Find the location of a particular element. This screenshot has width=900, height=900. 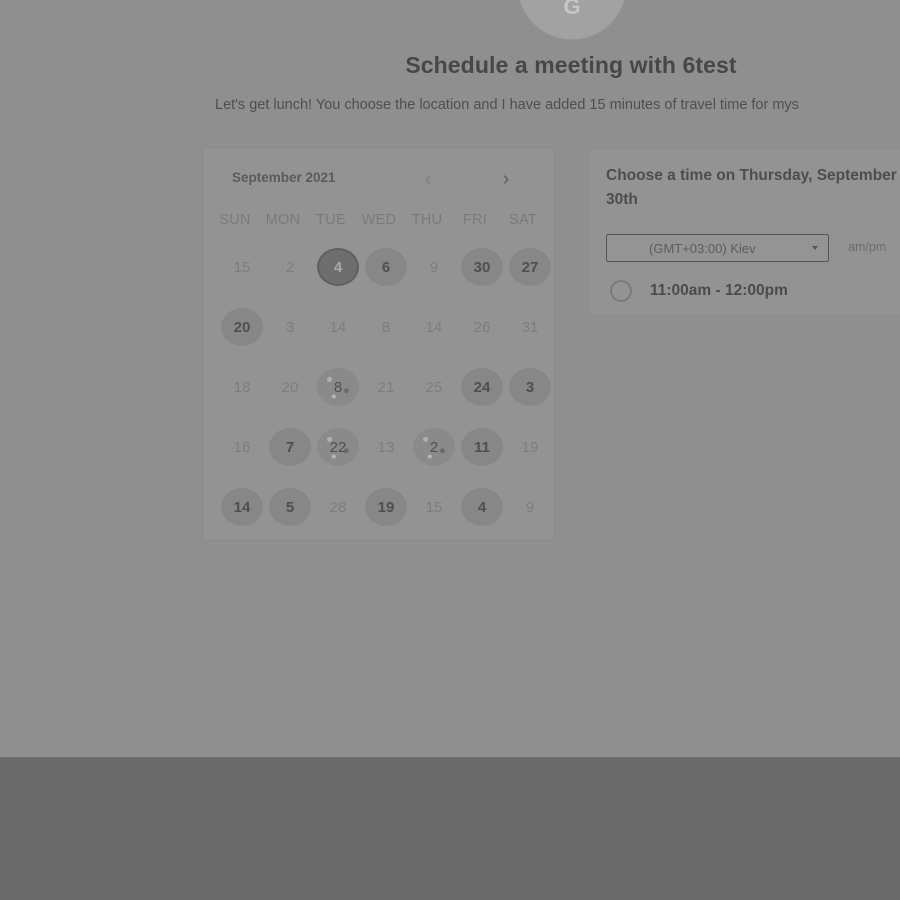

time-slot-radio is located at coordinates (621, 291).